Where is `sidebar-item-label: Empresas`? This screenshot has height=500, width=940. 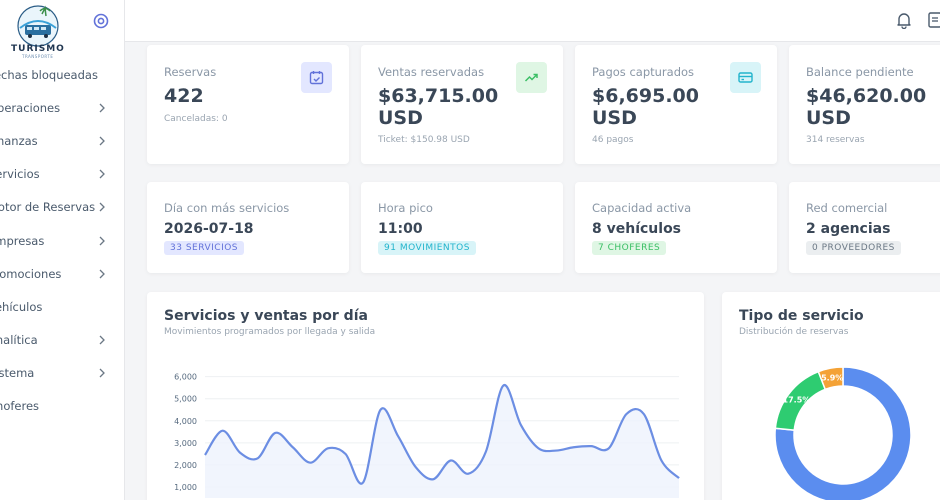 sidebar-item-label: Empresas is located at coordinates (22, 241).